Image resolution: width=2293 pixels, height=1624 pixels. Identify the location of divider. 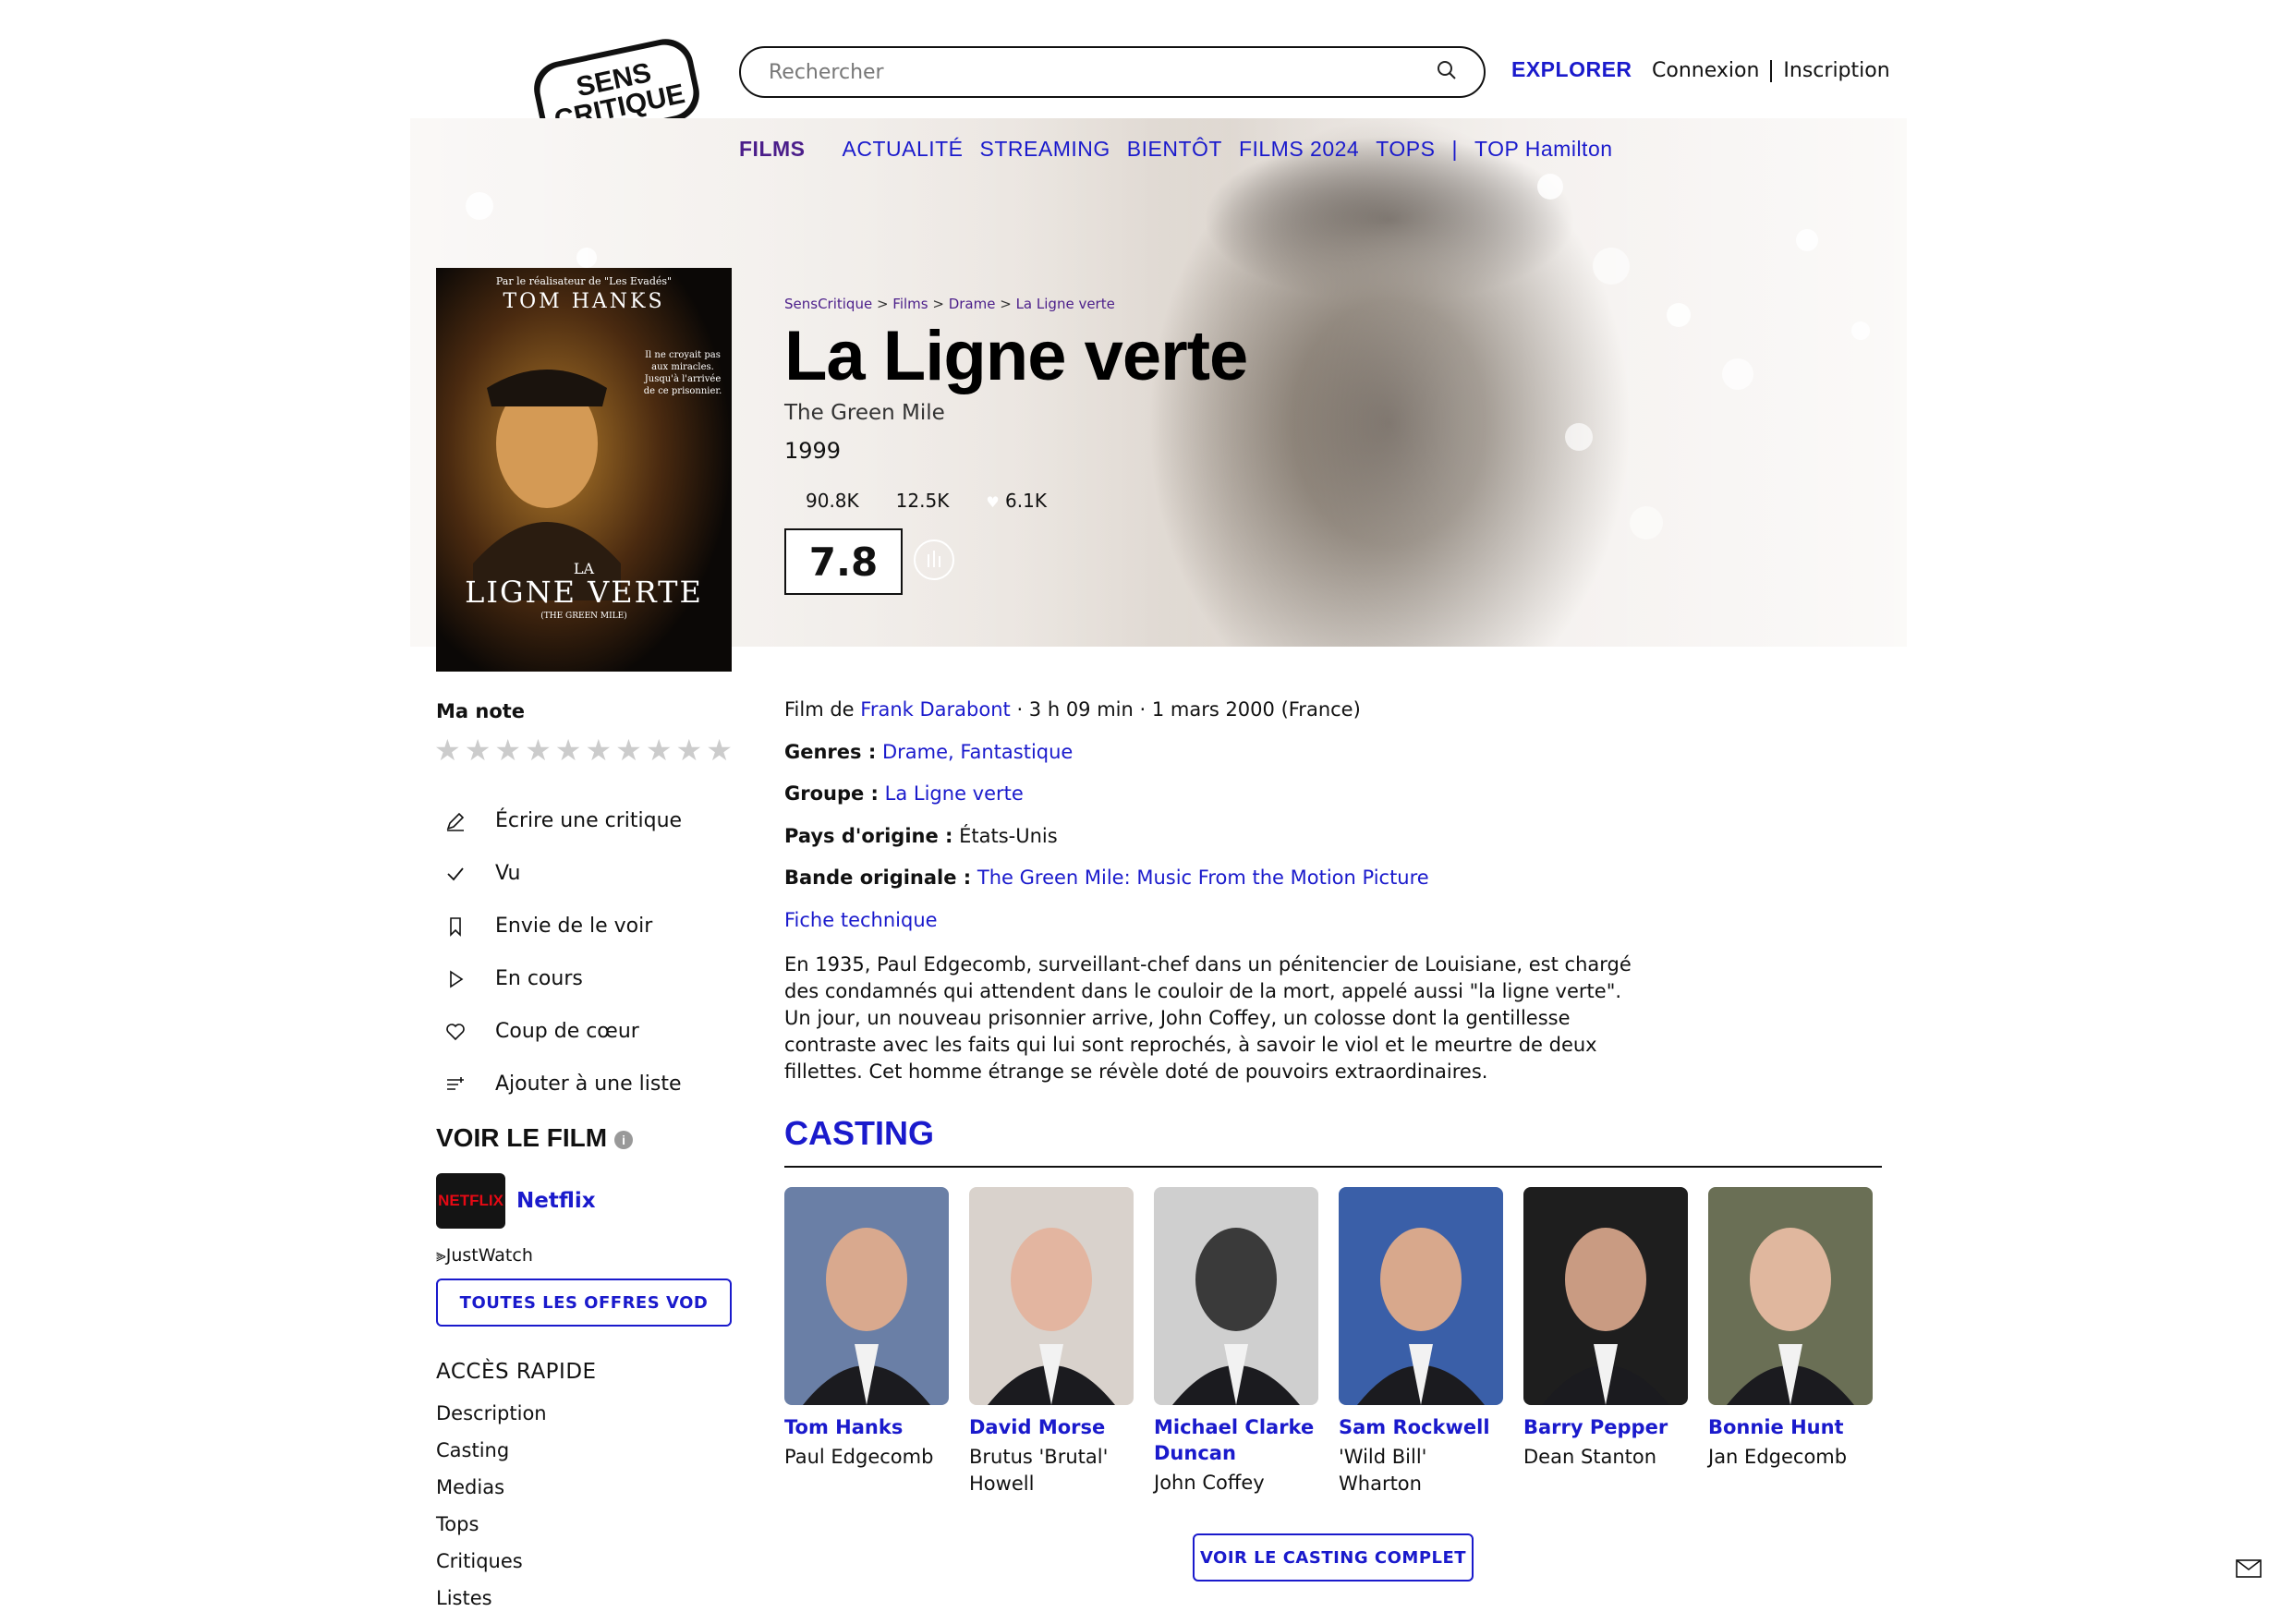
(1771, 71).